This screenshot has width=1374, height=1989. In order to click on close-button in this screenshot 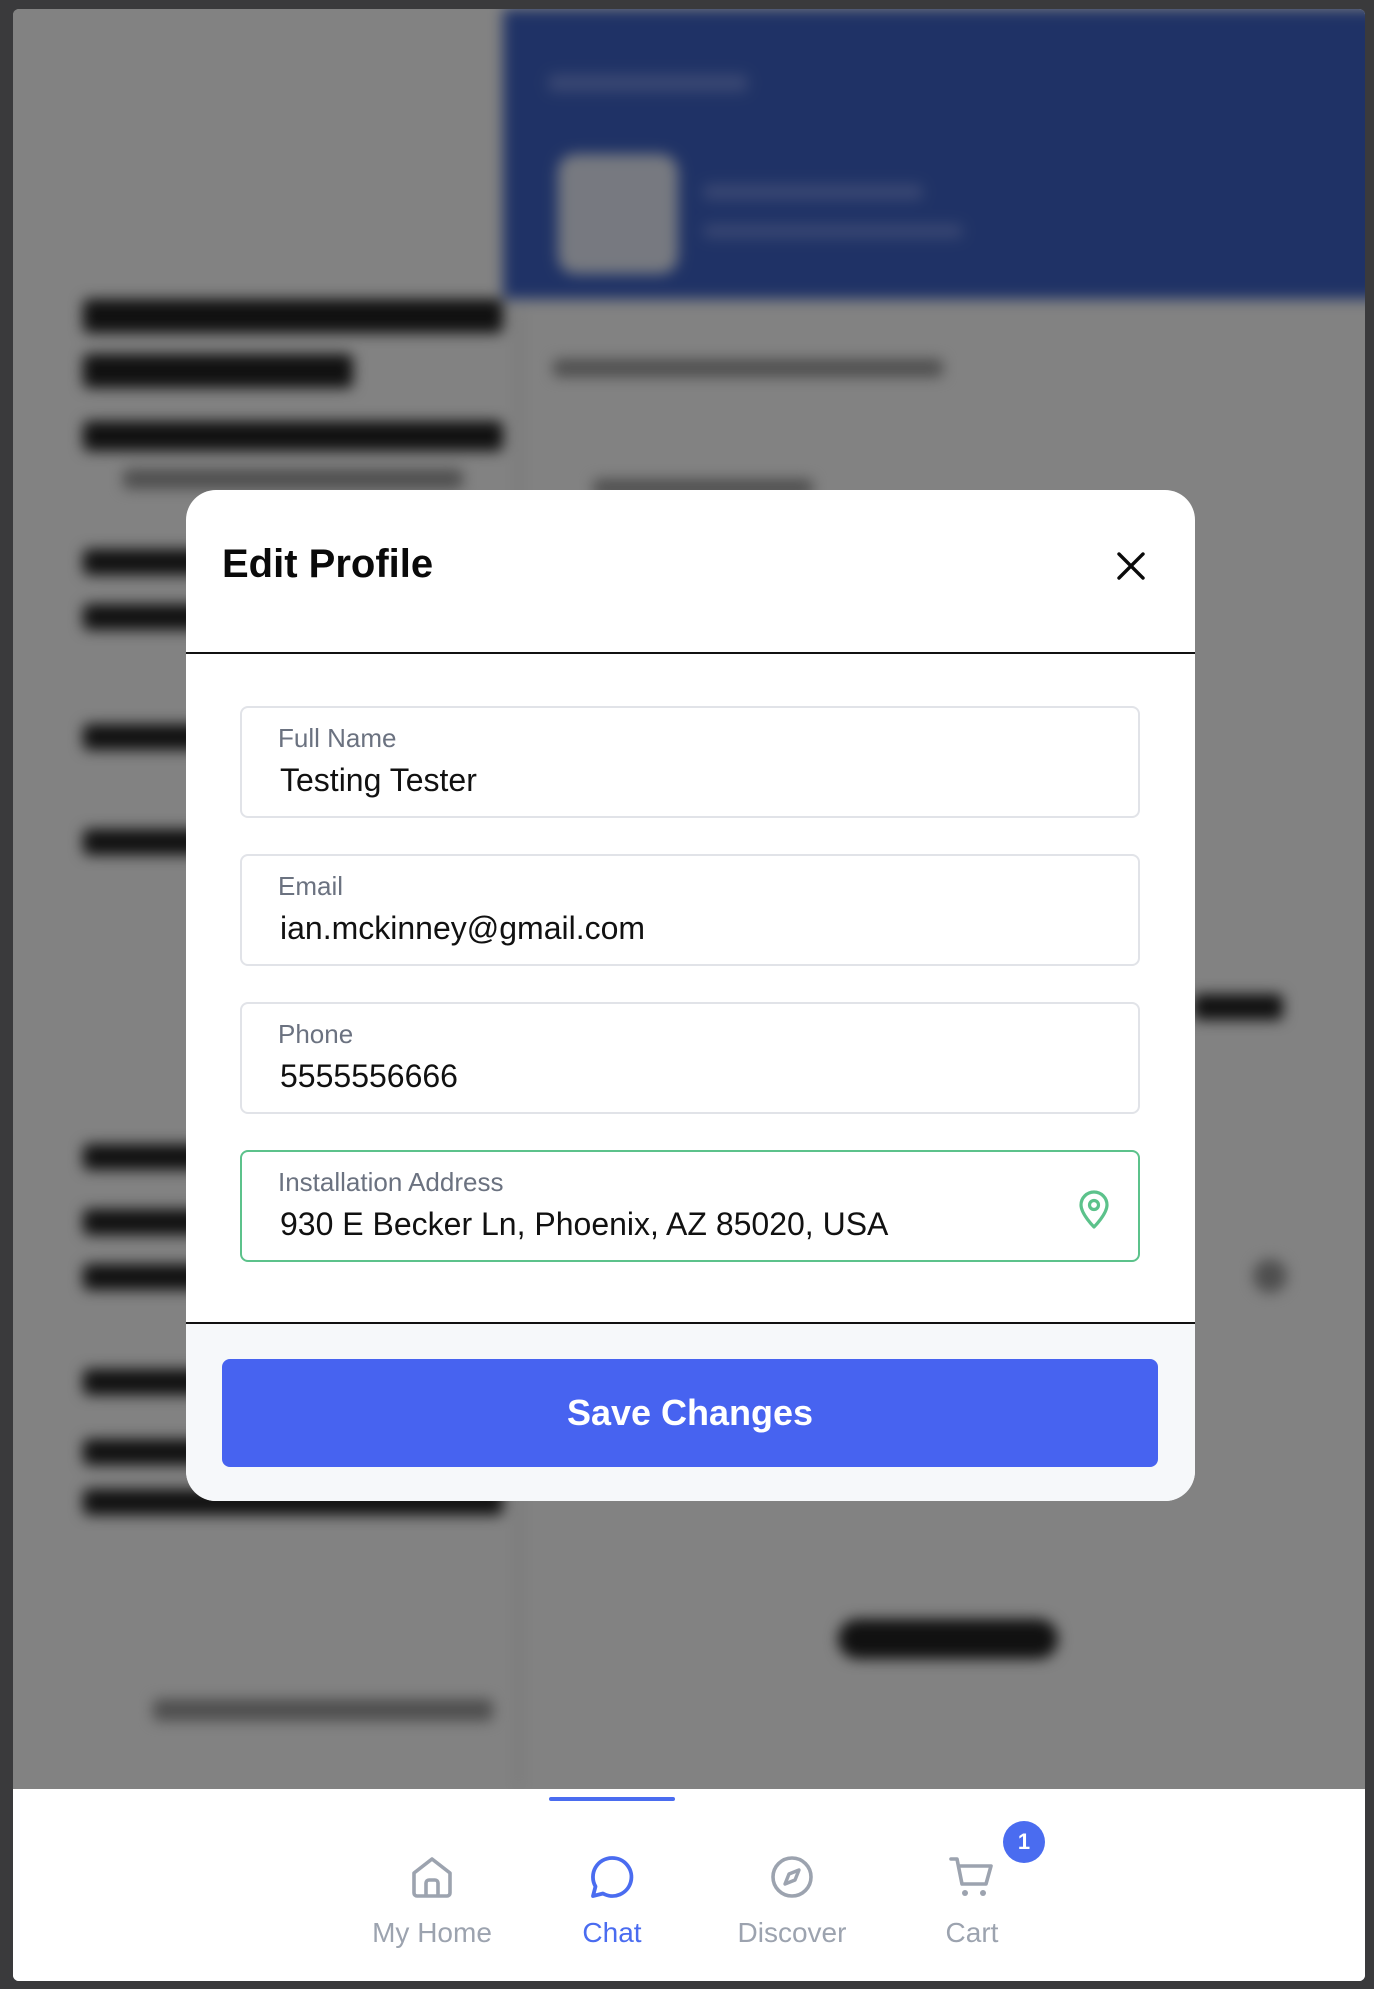, I will do `click(1131, 566)`.